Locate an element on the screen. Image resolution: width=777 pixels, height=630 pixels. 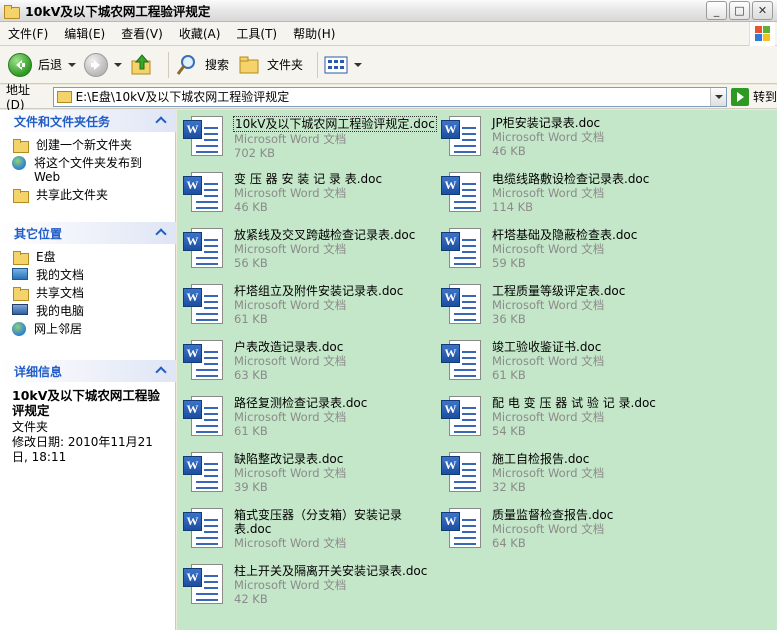
place-network: 网上邻居 is located at coordinates (89, 329).